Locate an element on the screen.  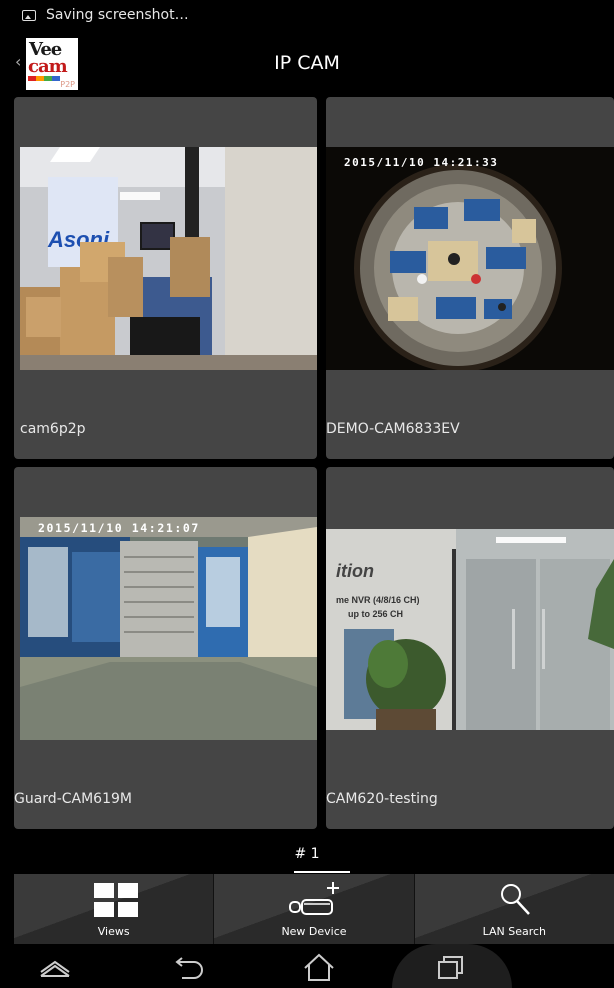
system-nav-bar is located at coordinates (307, 966).